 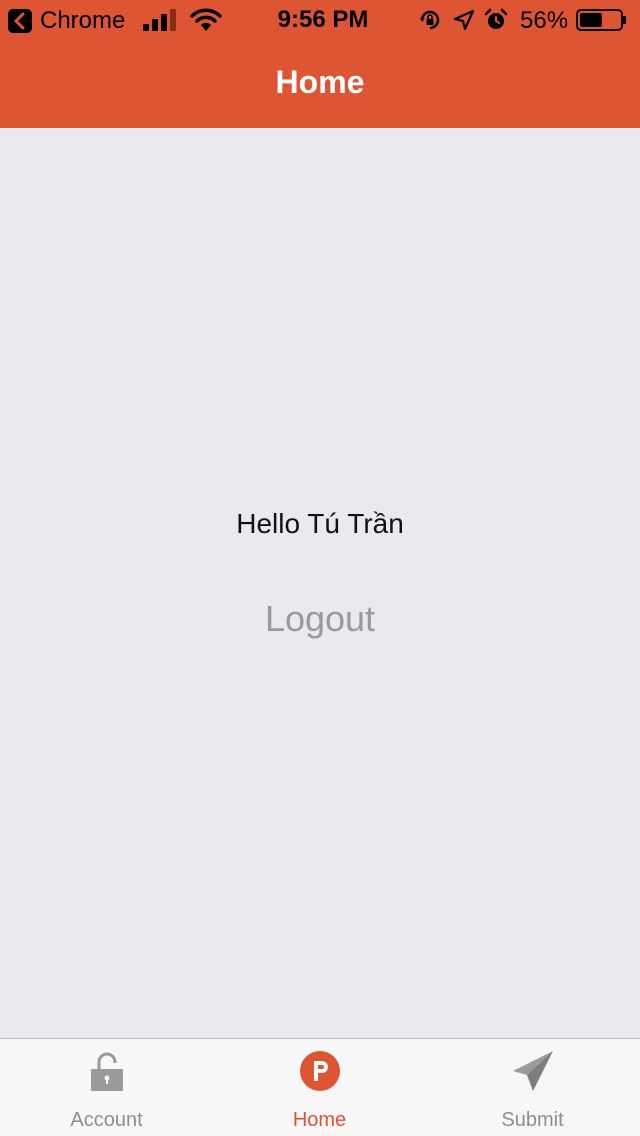 What do you see at coordinates (106, 1120) in the screenshot?
I see `tab-account-label: Account` at bounding box center [106, 1120].